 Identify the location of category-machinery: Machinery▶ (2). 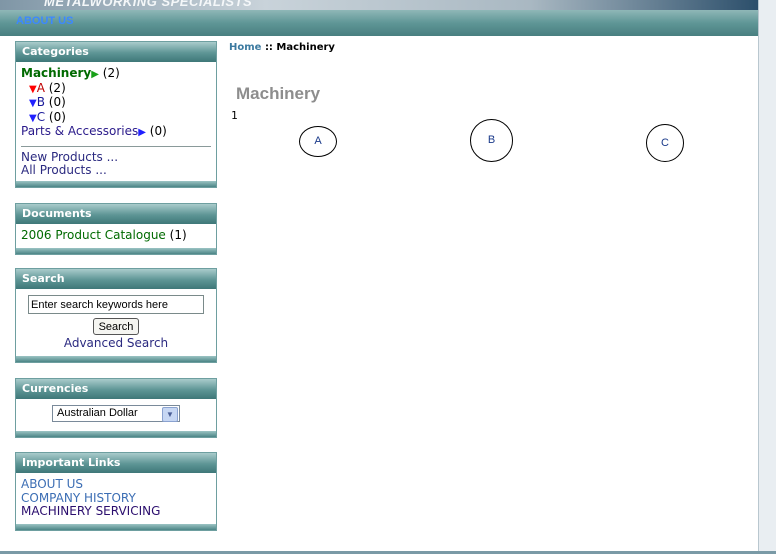
(116, 74).